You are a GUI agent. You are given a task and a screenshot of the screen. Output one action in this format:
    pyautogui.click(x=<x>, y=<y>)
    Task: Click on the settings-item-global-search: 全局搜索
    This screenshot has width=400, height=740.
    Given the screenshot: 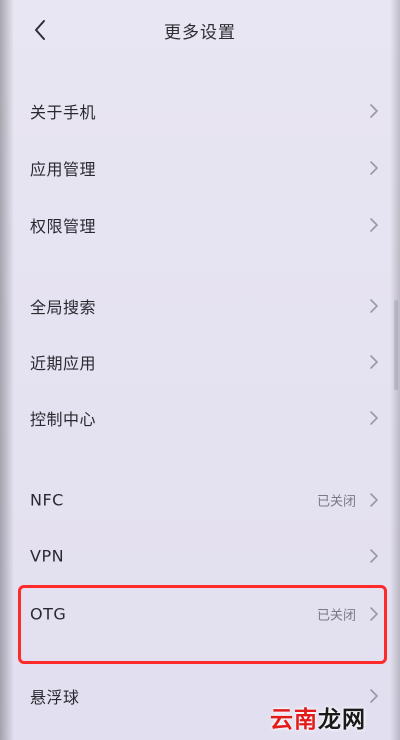 What is the action you would take?
    pyautogui.click(x=200, y=306)
    